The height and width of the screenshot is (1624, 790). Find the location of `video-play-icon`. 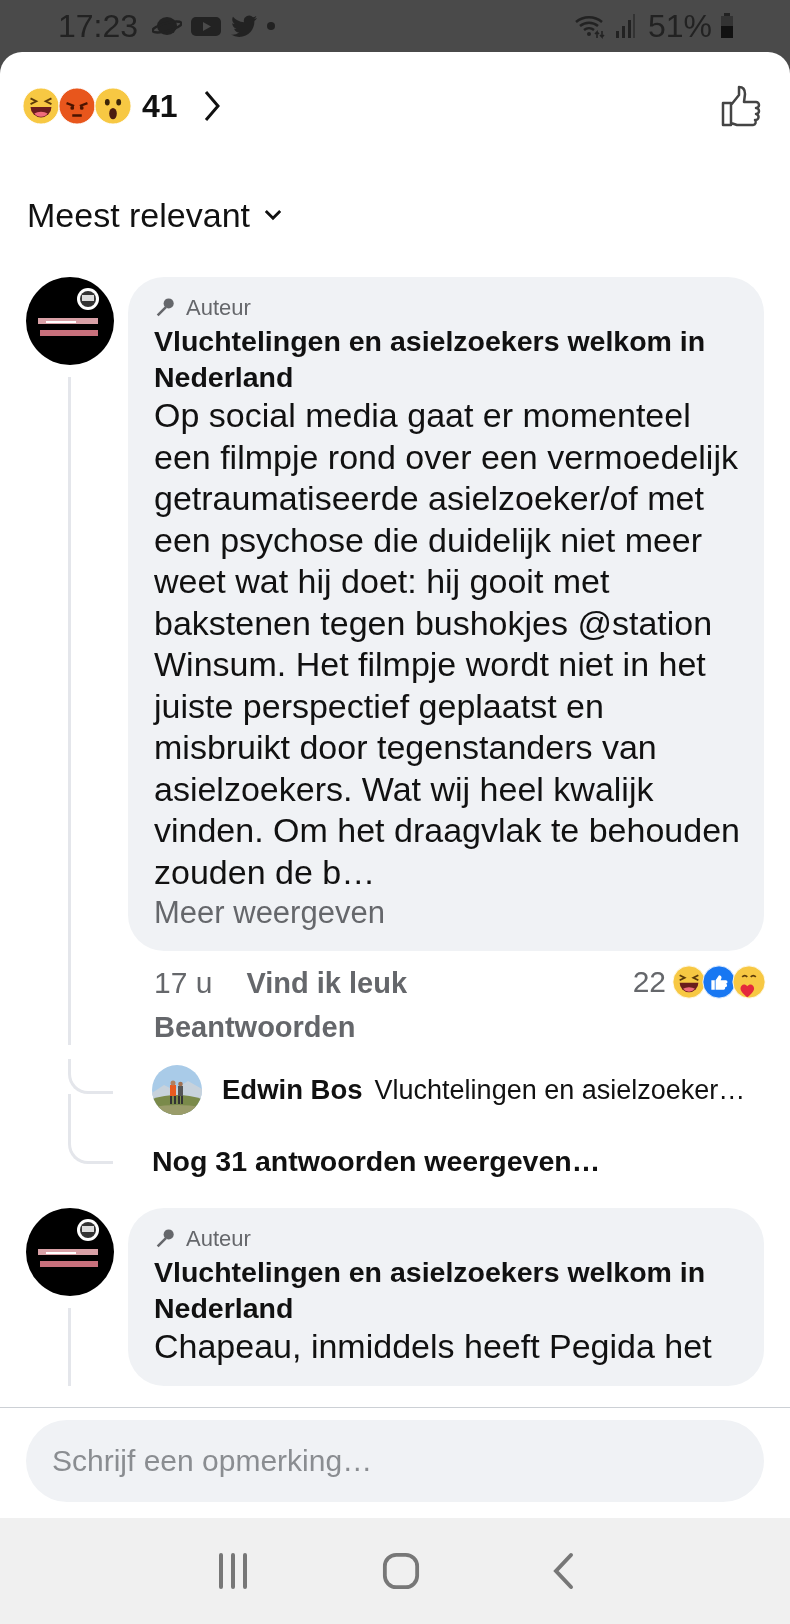

video-play-icon is located at coordinates (206, 26).